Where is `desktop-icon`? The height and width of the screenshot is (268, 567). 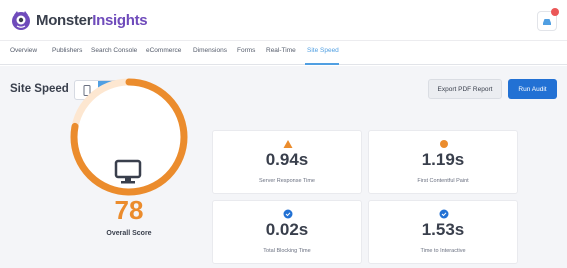
desktop-icon is located at coordinates (128, 171).